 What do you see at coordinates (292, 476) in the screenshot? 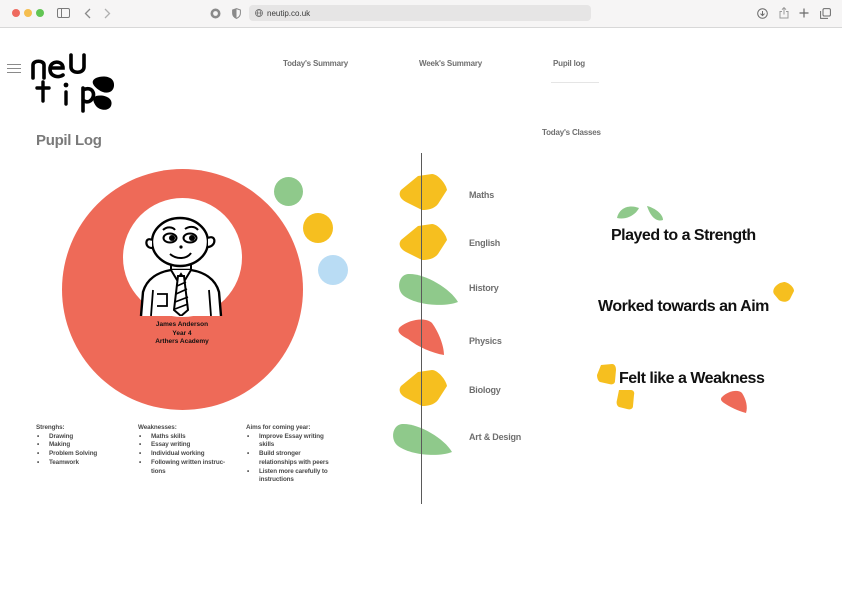
I see `list-item: Listen more carefully to instructions` at bounding box center [292, 476].